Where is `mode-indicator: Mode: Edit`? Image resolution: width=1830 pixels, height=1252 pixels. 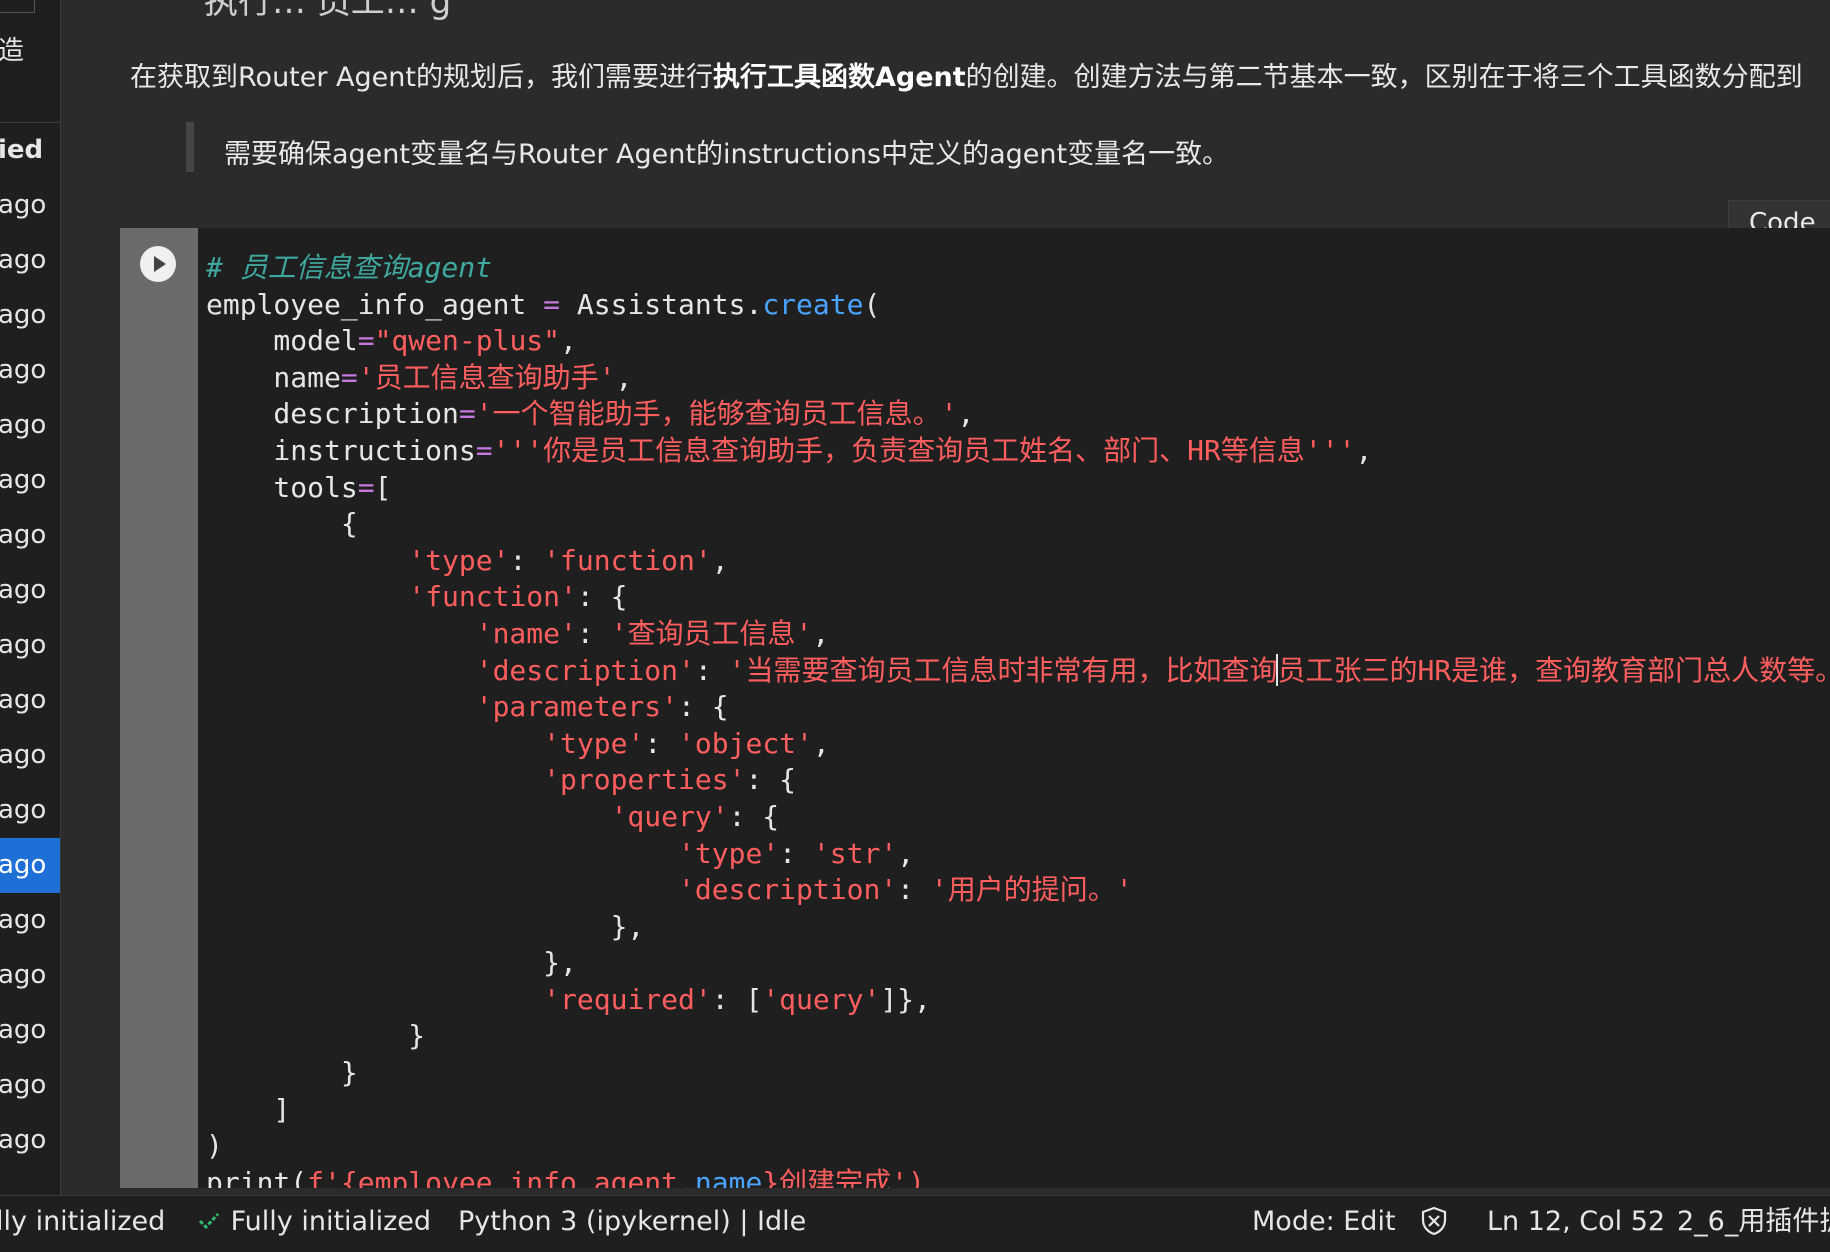 mode-indicator: Mode: Edit is located at coordinates (1324, 1221).